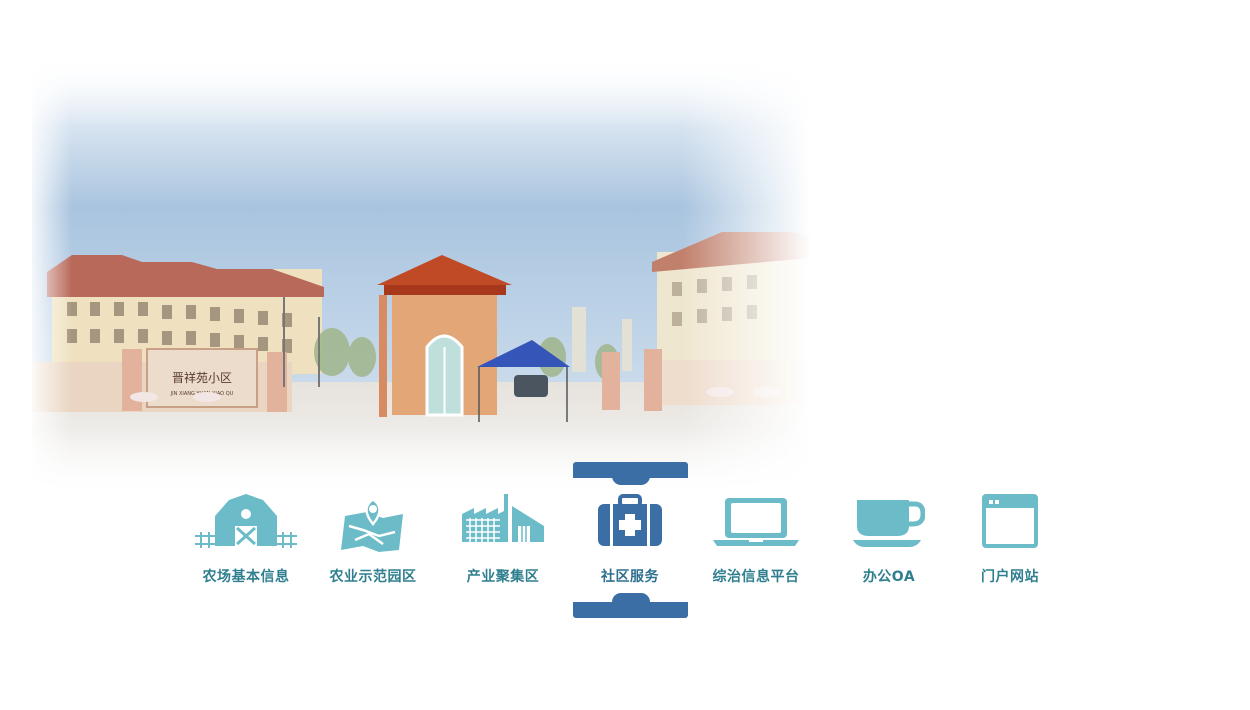  What do you see at coordinates (372, 525) in the screenshot?
I see `map-pin-icon` at bounding box center [372, 525].